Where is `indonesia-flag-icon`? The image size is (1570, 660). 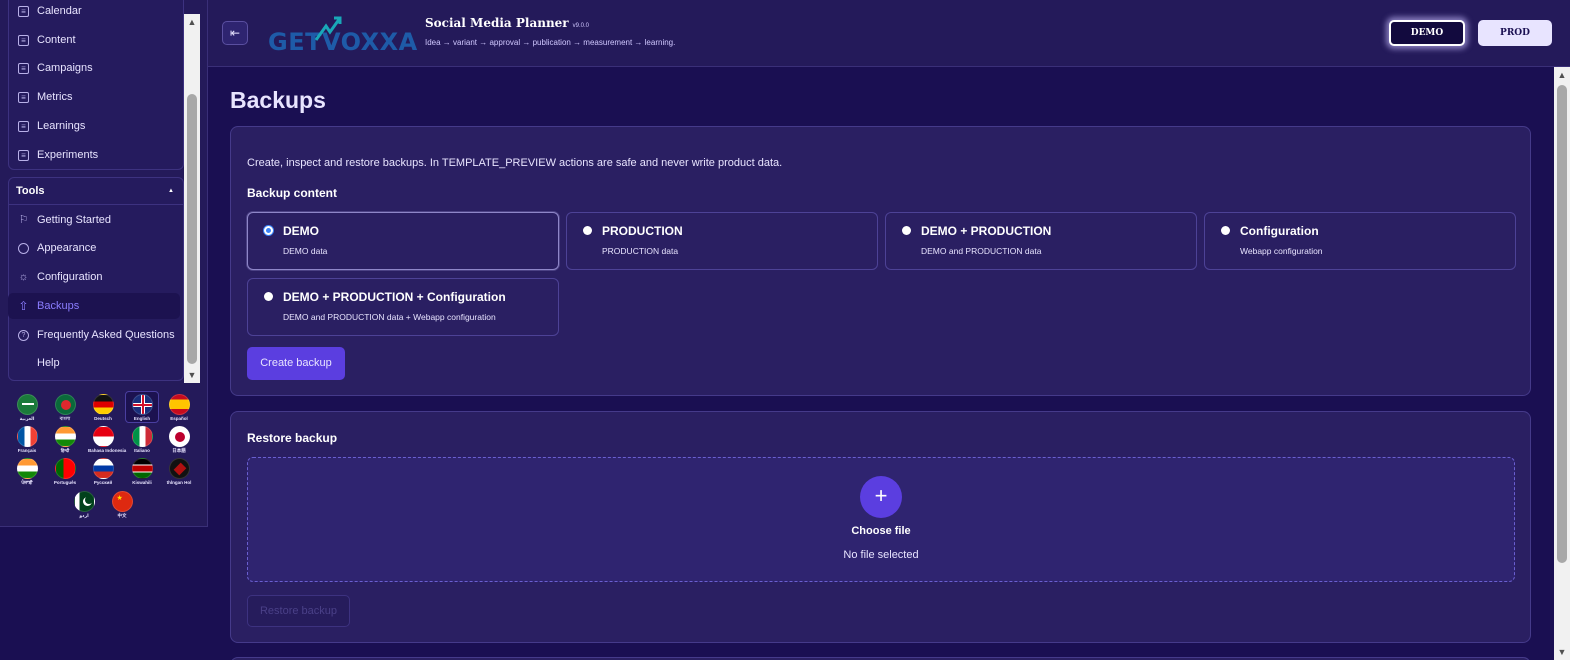
indonesia-flag-icon is located at coordinates (103, 436).